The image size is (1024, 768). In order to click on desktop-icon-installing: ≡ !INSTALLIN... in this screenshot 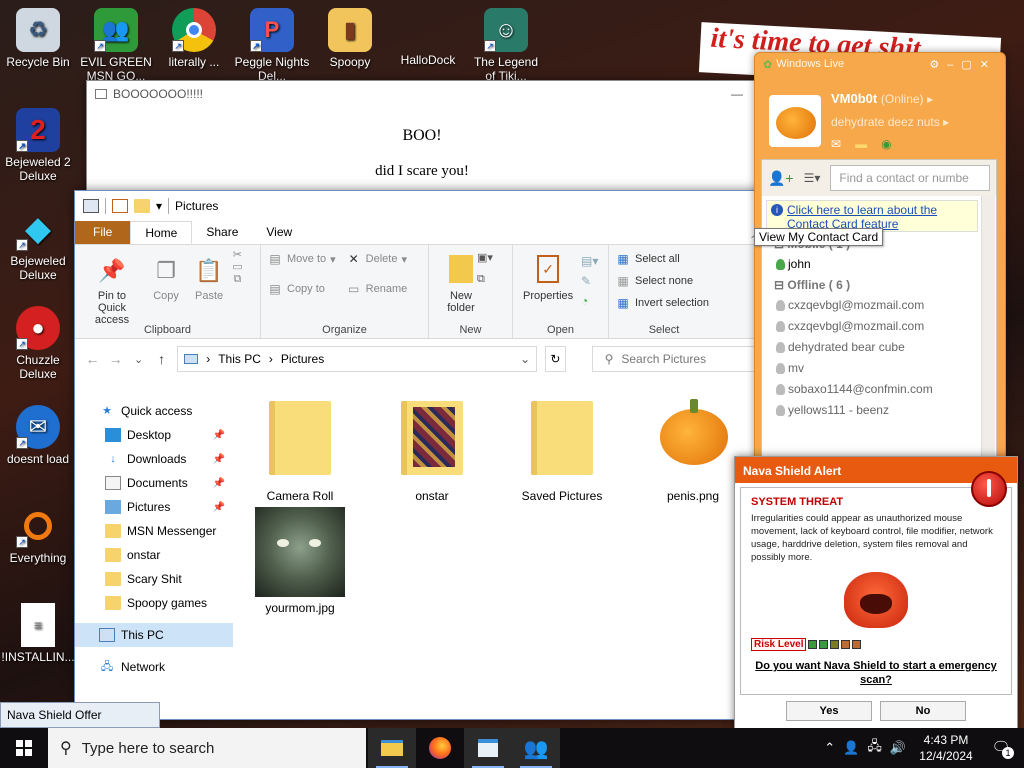, I will do `click(38, 637)`.